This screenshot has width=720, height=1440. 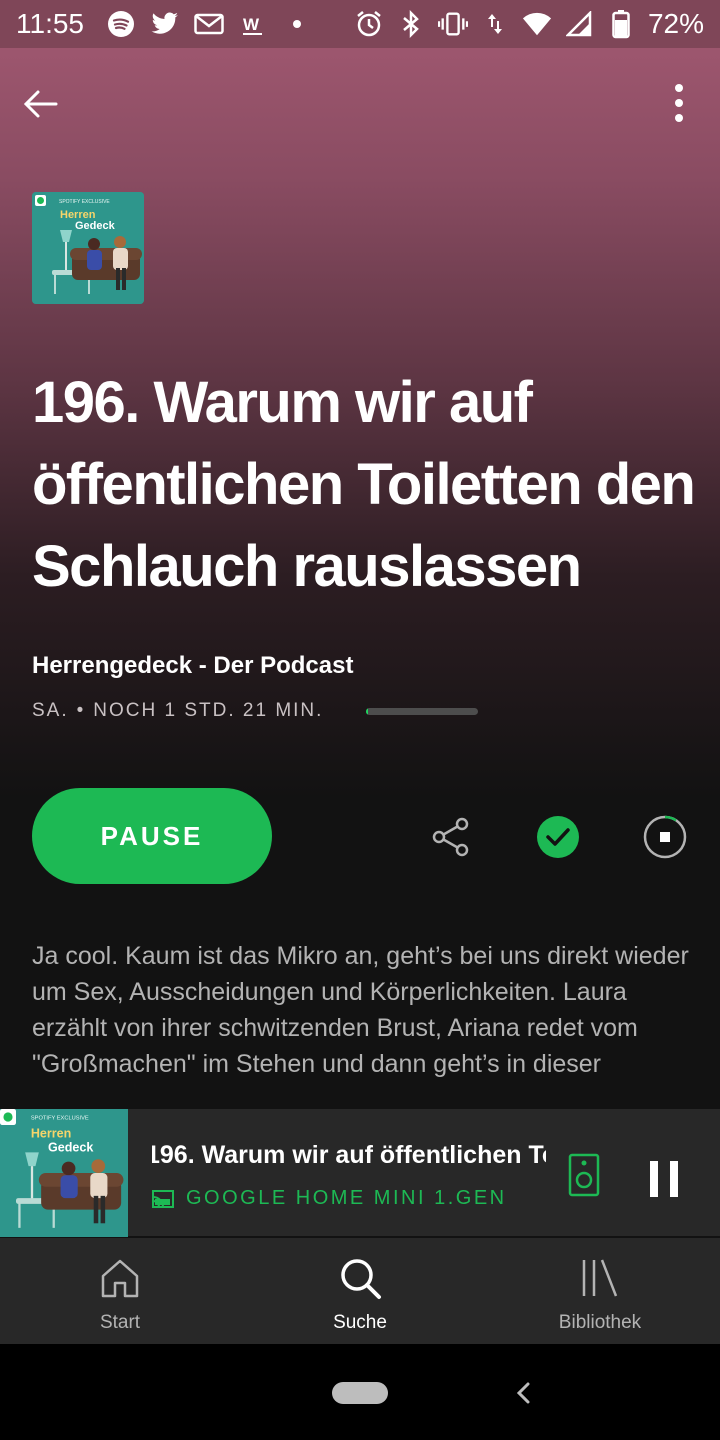 I want to click on system-home-button, so click(x=360, y=1393).